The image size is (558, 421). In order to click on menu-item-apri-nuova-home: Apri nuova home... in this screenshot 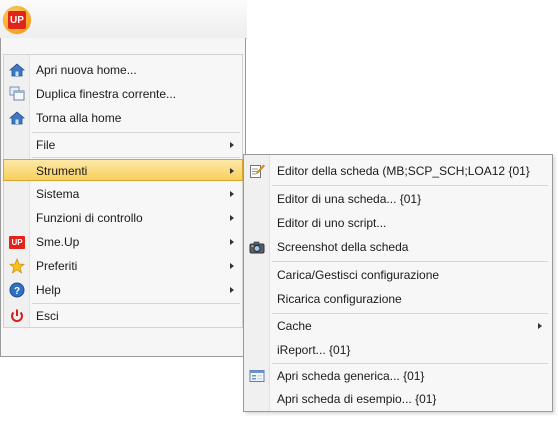, I will do `click(123, 70)`.